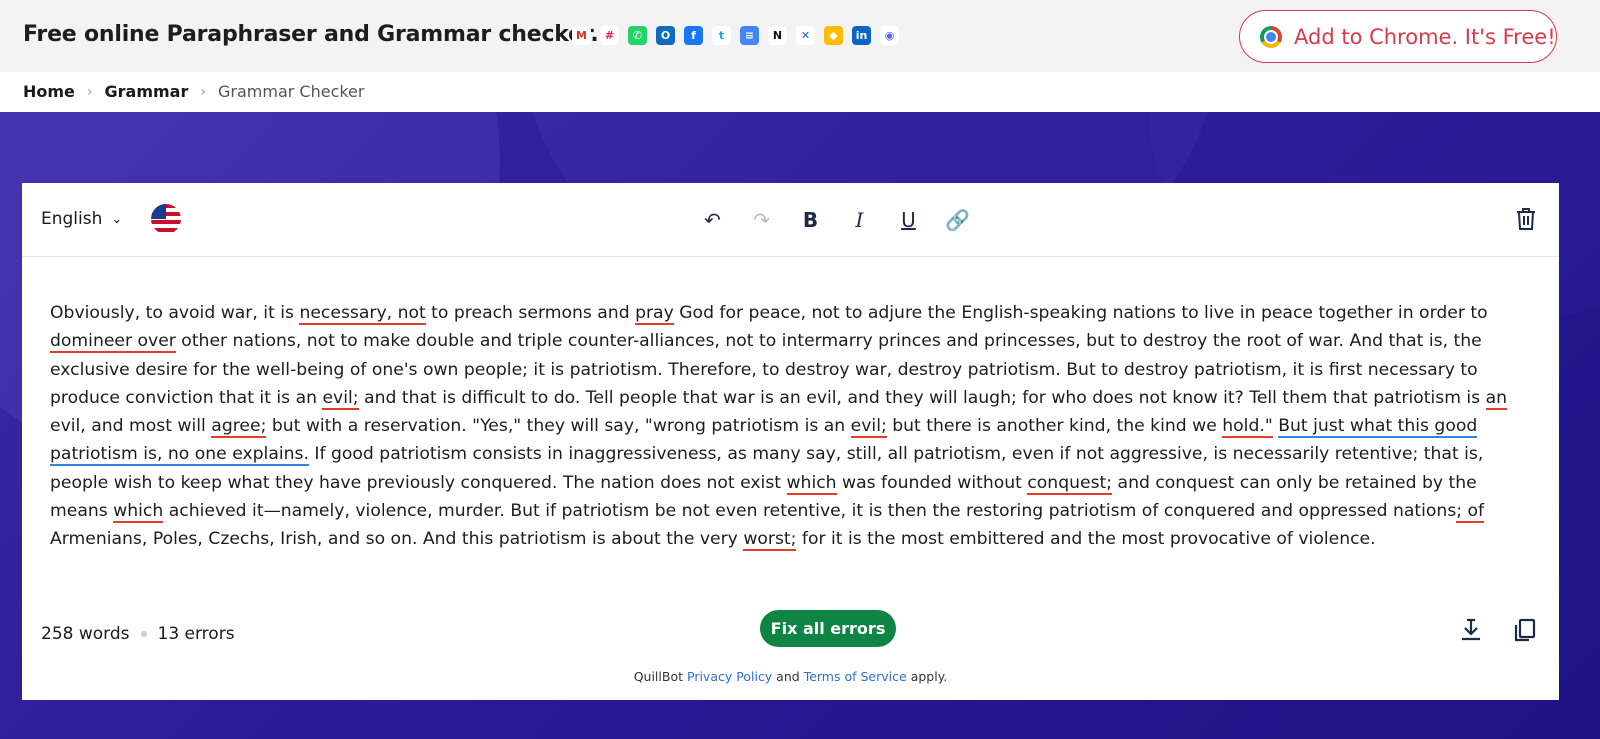 The height and width of the screenshot is (739, 1600). What do you see at coordinates (712, 219) in the screenshot?
I see `undo-icon: ↶` at bounding box center [712, 219].